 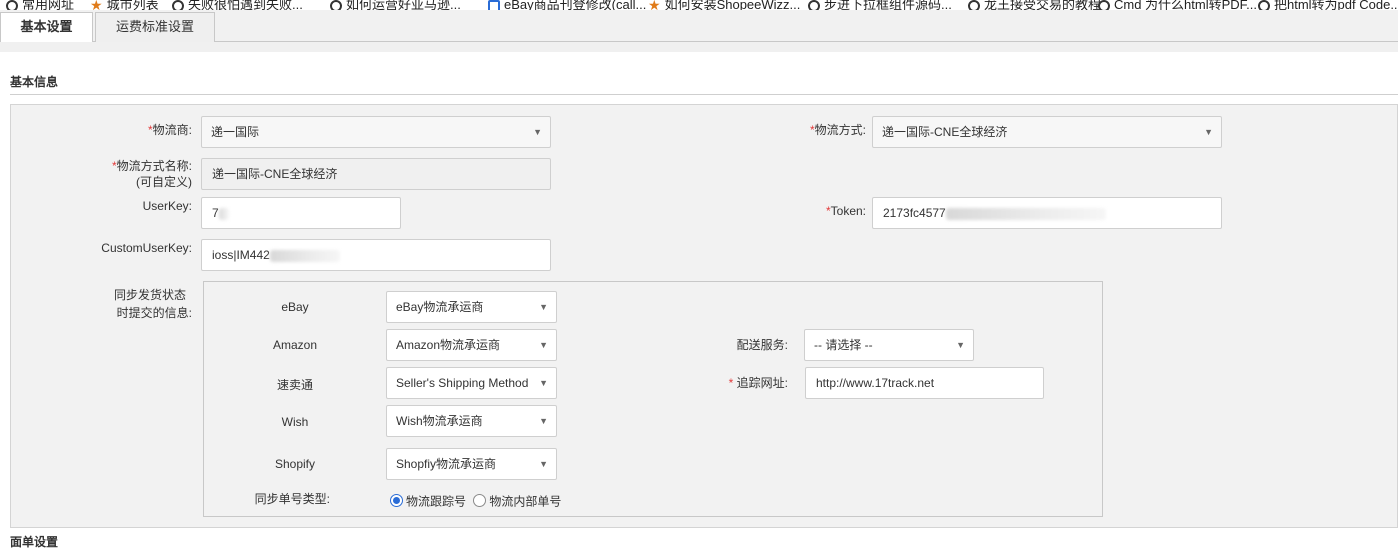 What do you see at coordinates (762, 345) in the screenshot?
I see `delivery-service-label: 配送服务:` at bounding box center [762, 345].